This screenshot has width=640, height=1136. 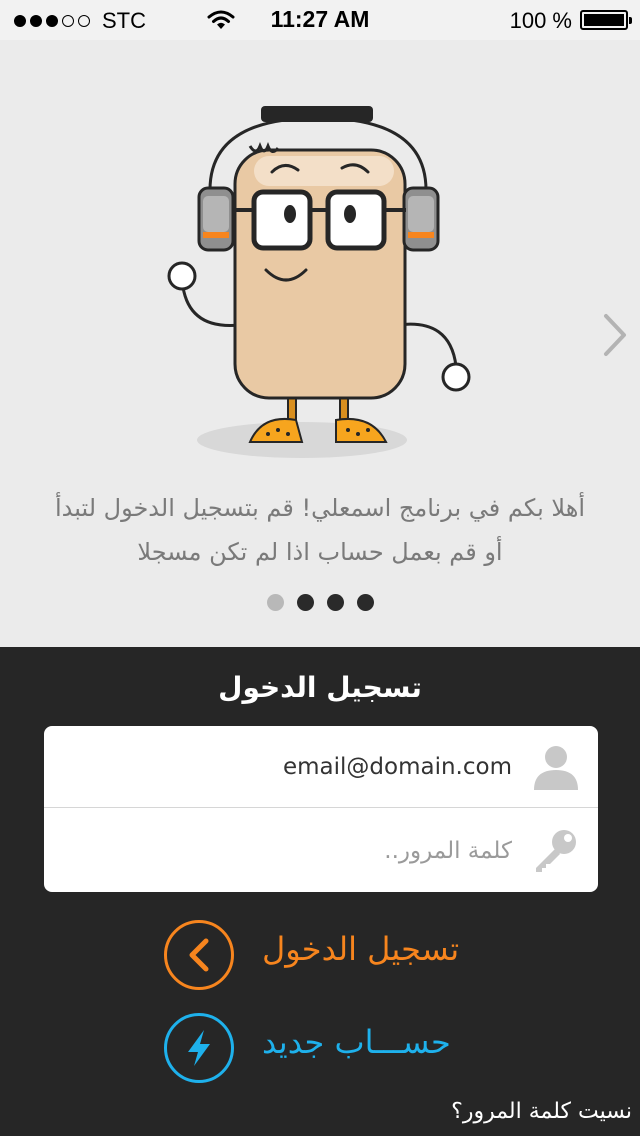 What do you see at coordinates (606, 20) in the screenshot?
I see `battery-icon` at bounding box center [606, 20].